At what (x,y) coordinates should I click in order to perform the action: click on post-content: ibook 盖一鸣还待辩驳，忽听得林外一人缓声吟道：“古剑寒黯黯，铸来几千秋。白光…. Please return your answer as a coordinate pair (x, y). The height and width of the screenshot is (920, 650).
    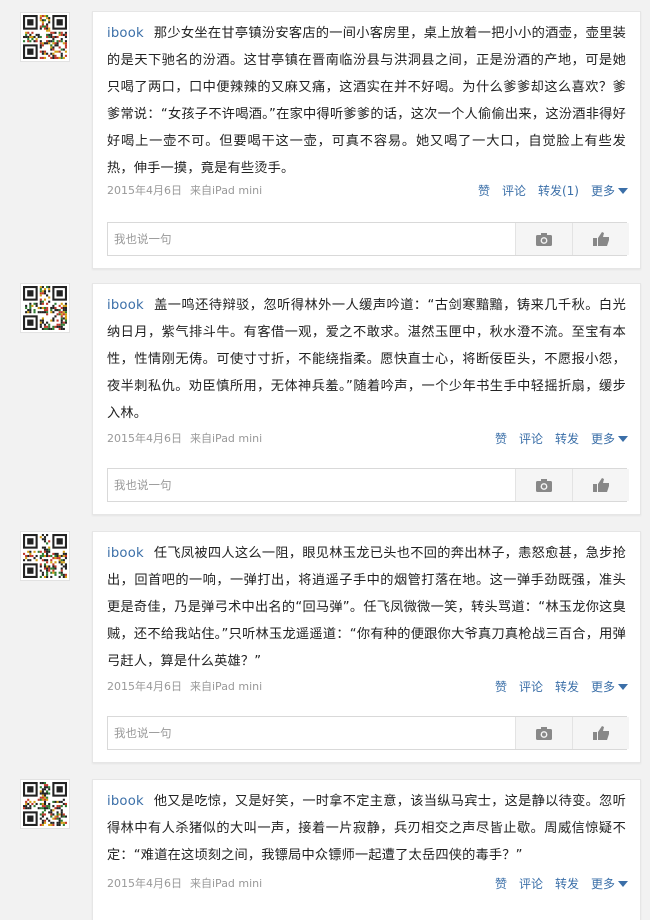
    Looking at the image, I should click on (366, 355).